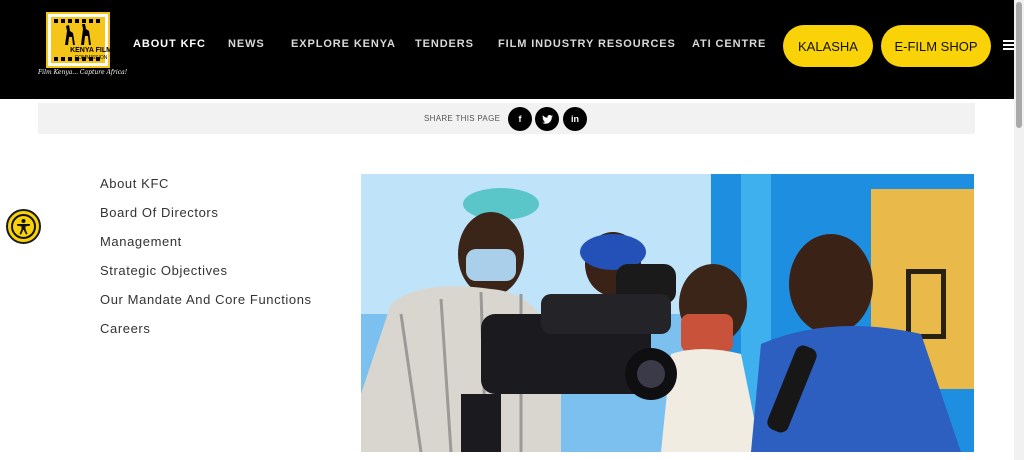 This screenshot has width=1024, height=460. Describe the element at coordinates (78, 34) in the screenshot. I see `giraffe-icon` at that location.